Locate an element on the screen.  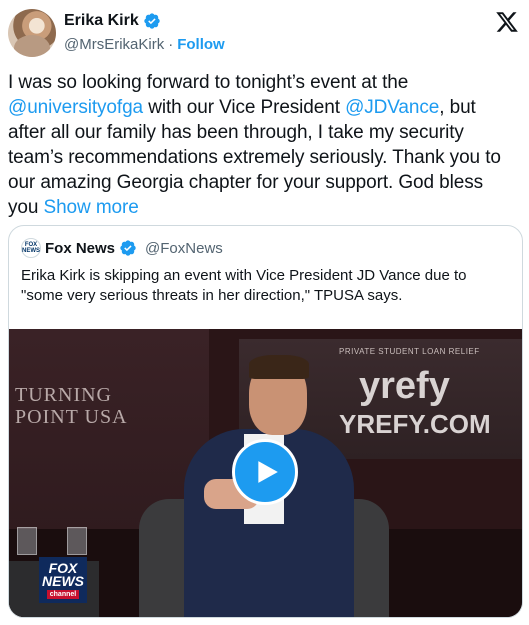
author-name: Erika Kirk is located at coordinates (101, 21).